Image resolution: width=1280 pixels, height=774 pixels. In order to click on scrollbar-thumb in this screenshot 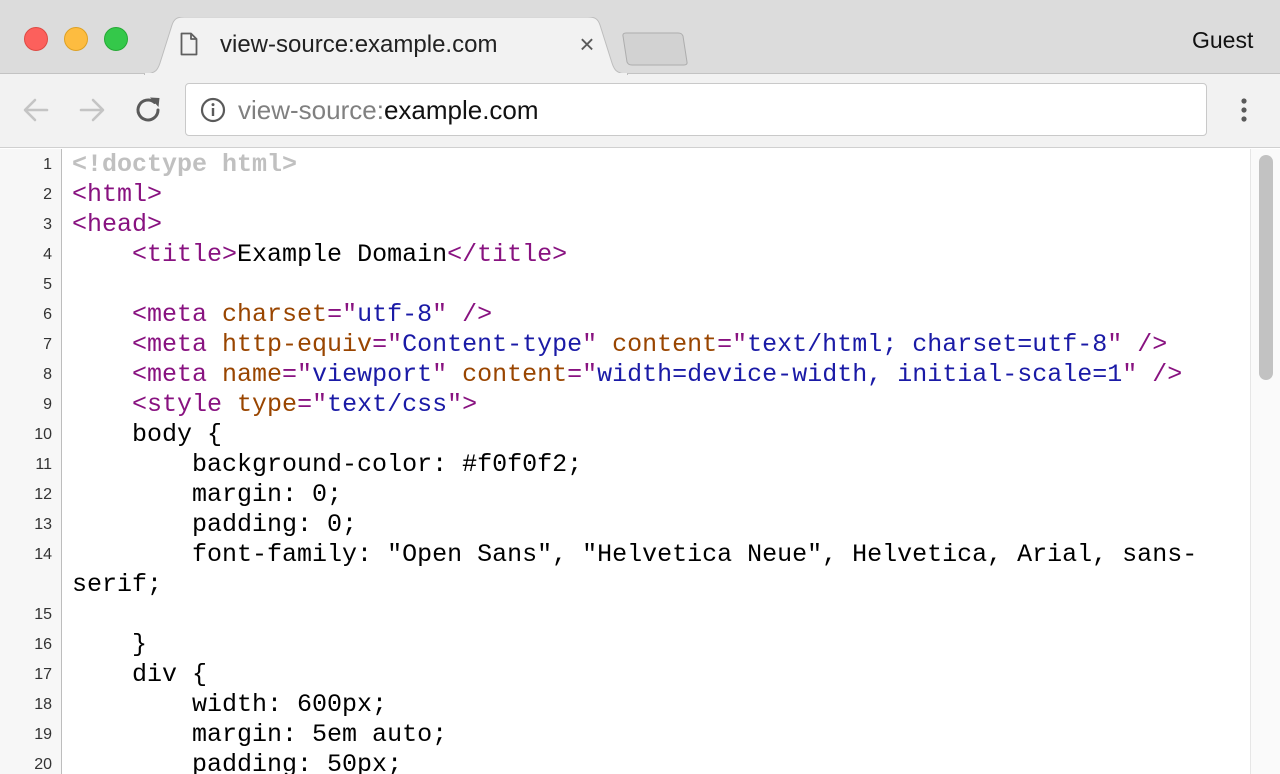, I will do `click(1266, 267)`.